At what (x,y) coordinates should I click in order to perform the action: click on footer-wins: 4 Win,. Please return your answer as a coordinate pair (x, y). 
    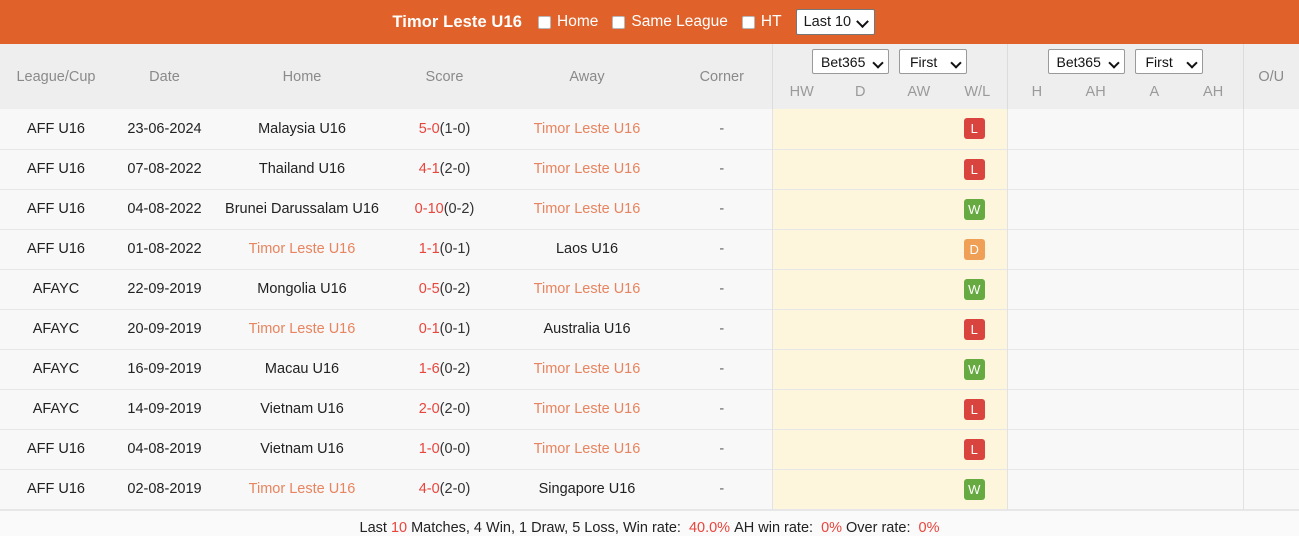
    Looking at the image, I should click on (494, 528).